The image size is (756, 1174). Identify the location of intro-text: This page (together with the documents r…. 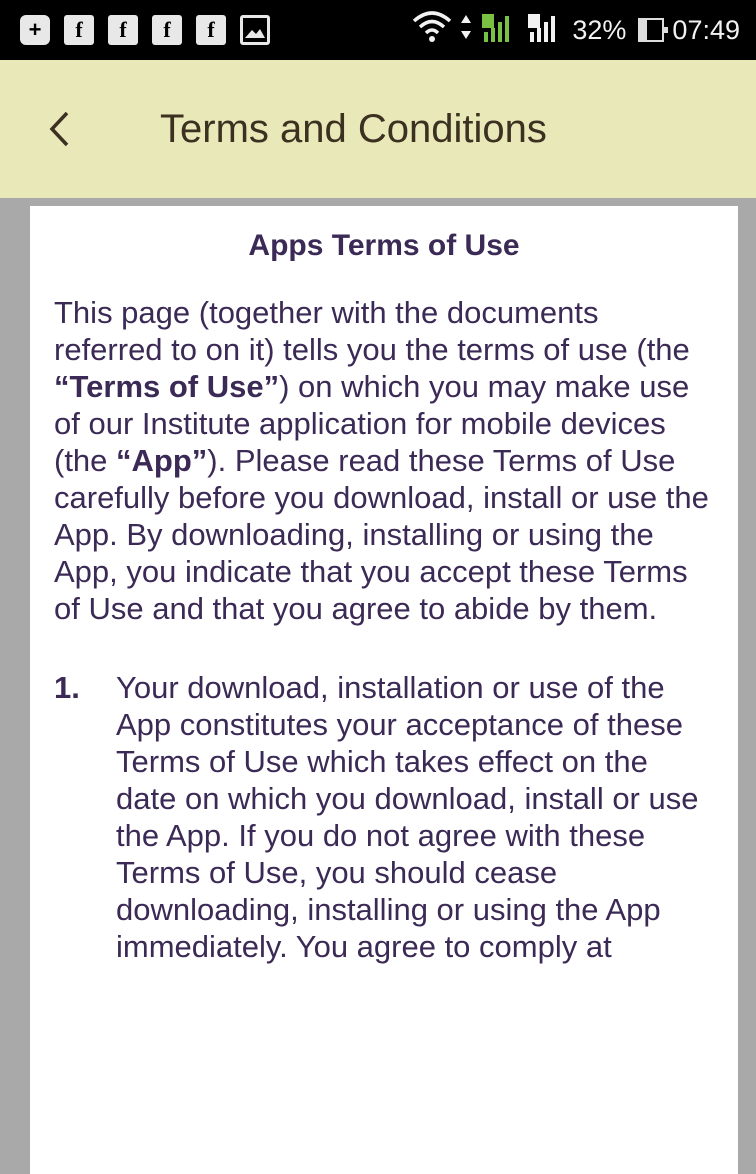
(372, 331).